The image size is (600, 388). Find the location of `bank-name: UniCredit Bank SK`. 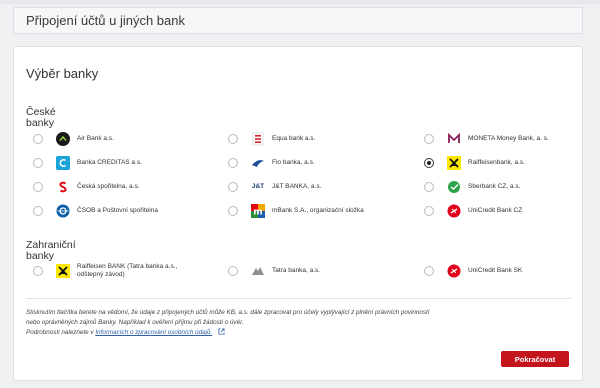

bank-name: UniCredit Bank SK is located at coordinates (495, 270).